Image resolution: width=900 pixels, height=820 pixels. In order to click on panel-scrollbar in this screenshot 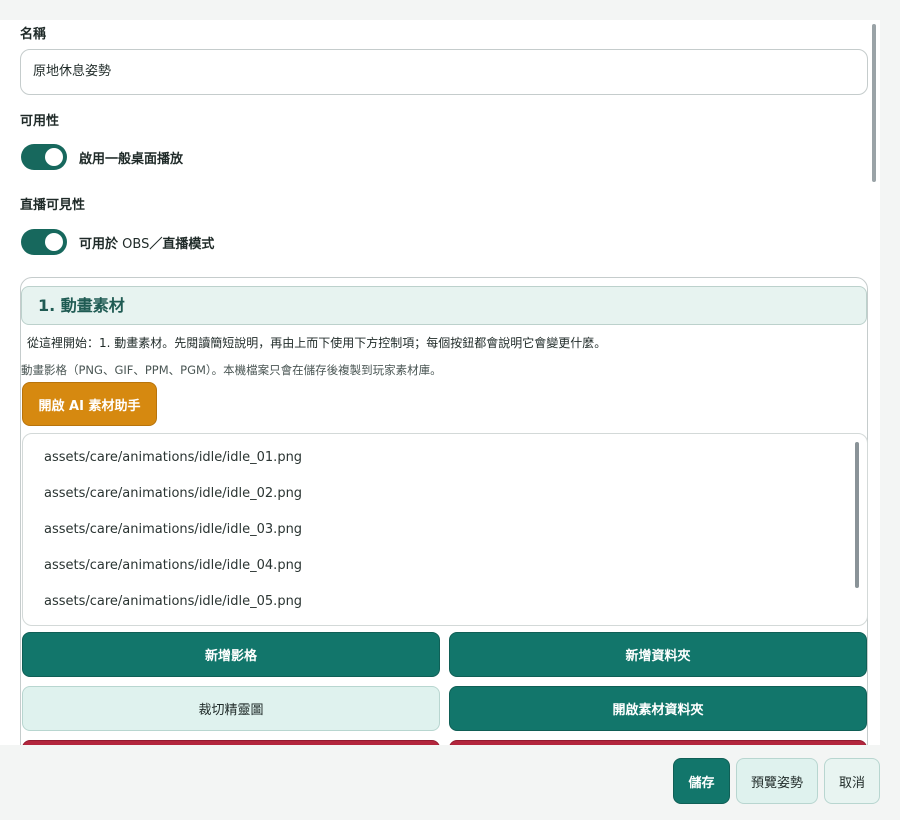, I will do `click(874, 103)`.